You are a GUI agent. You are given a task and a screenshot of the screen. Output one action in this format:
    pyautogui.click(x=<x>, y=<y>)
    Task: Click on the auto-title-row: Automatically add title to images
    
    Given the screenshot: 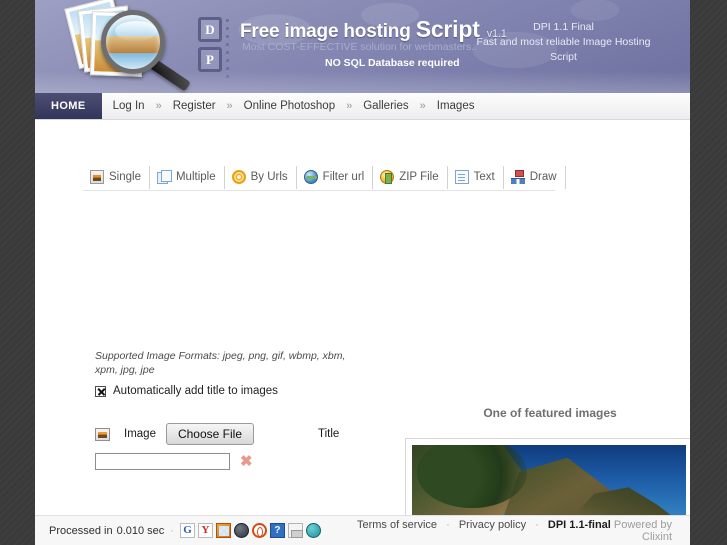 What is the action you would take?
    pyautogui.click(x=240, y=391)
    